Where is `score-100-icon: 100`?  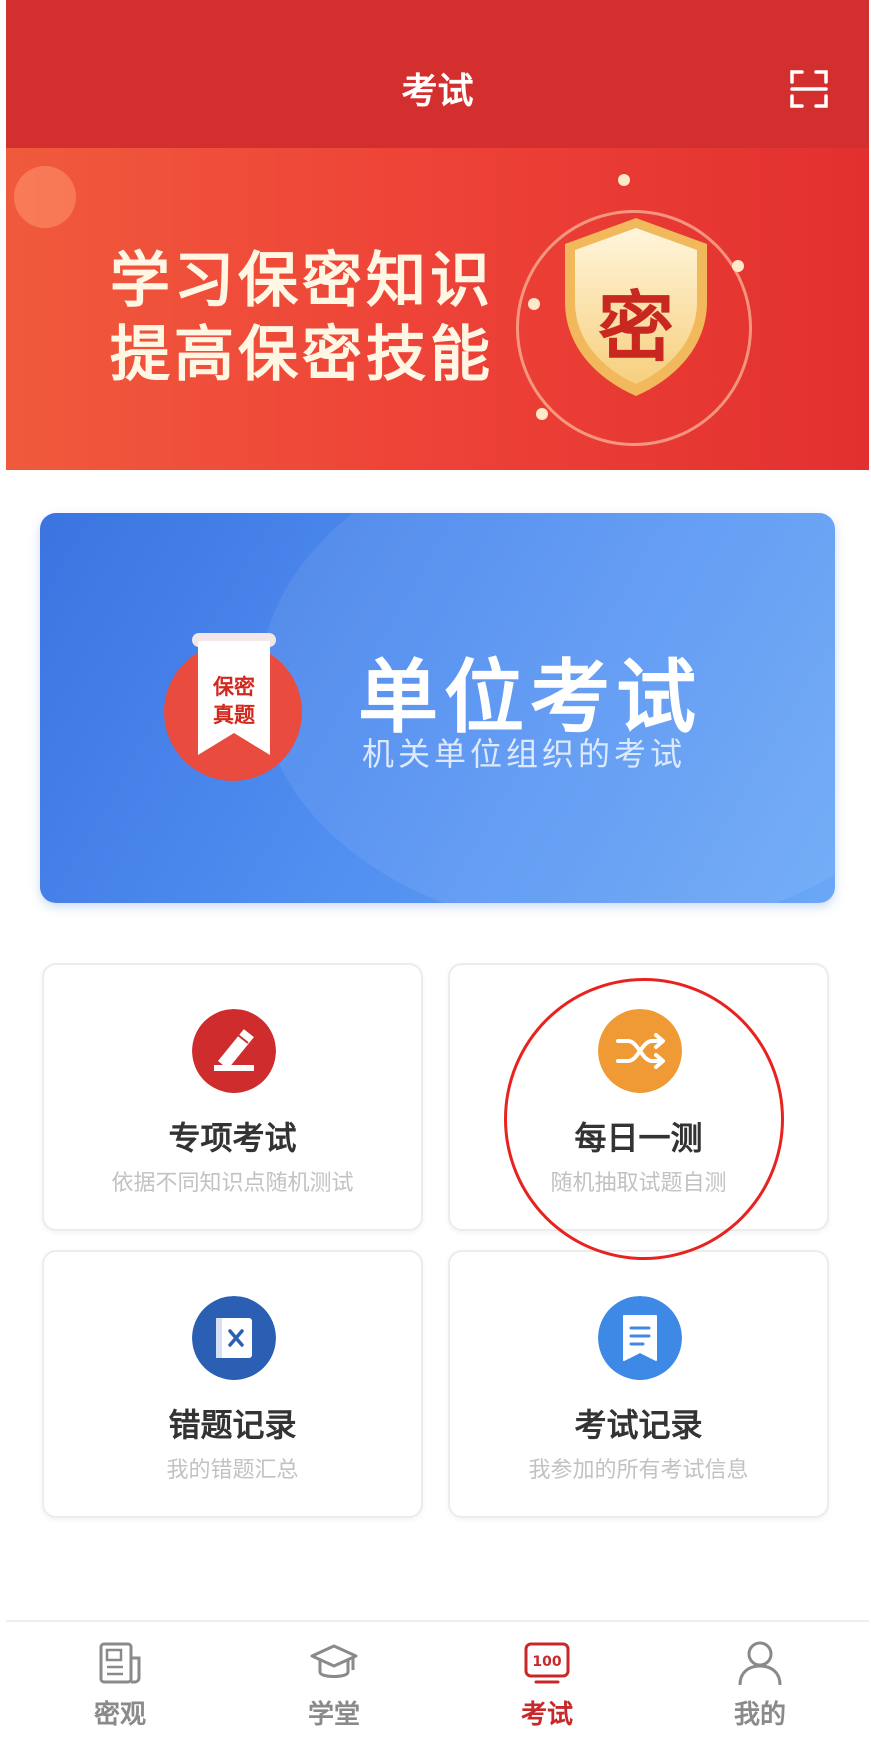 score-100-icon: 100 is located at coordinates (547, 1663).